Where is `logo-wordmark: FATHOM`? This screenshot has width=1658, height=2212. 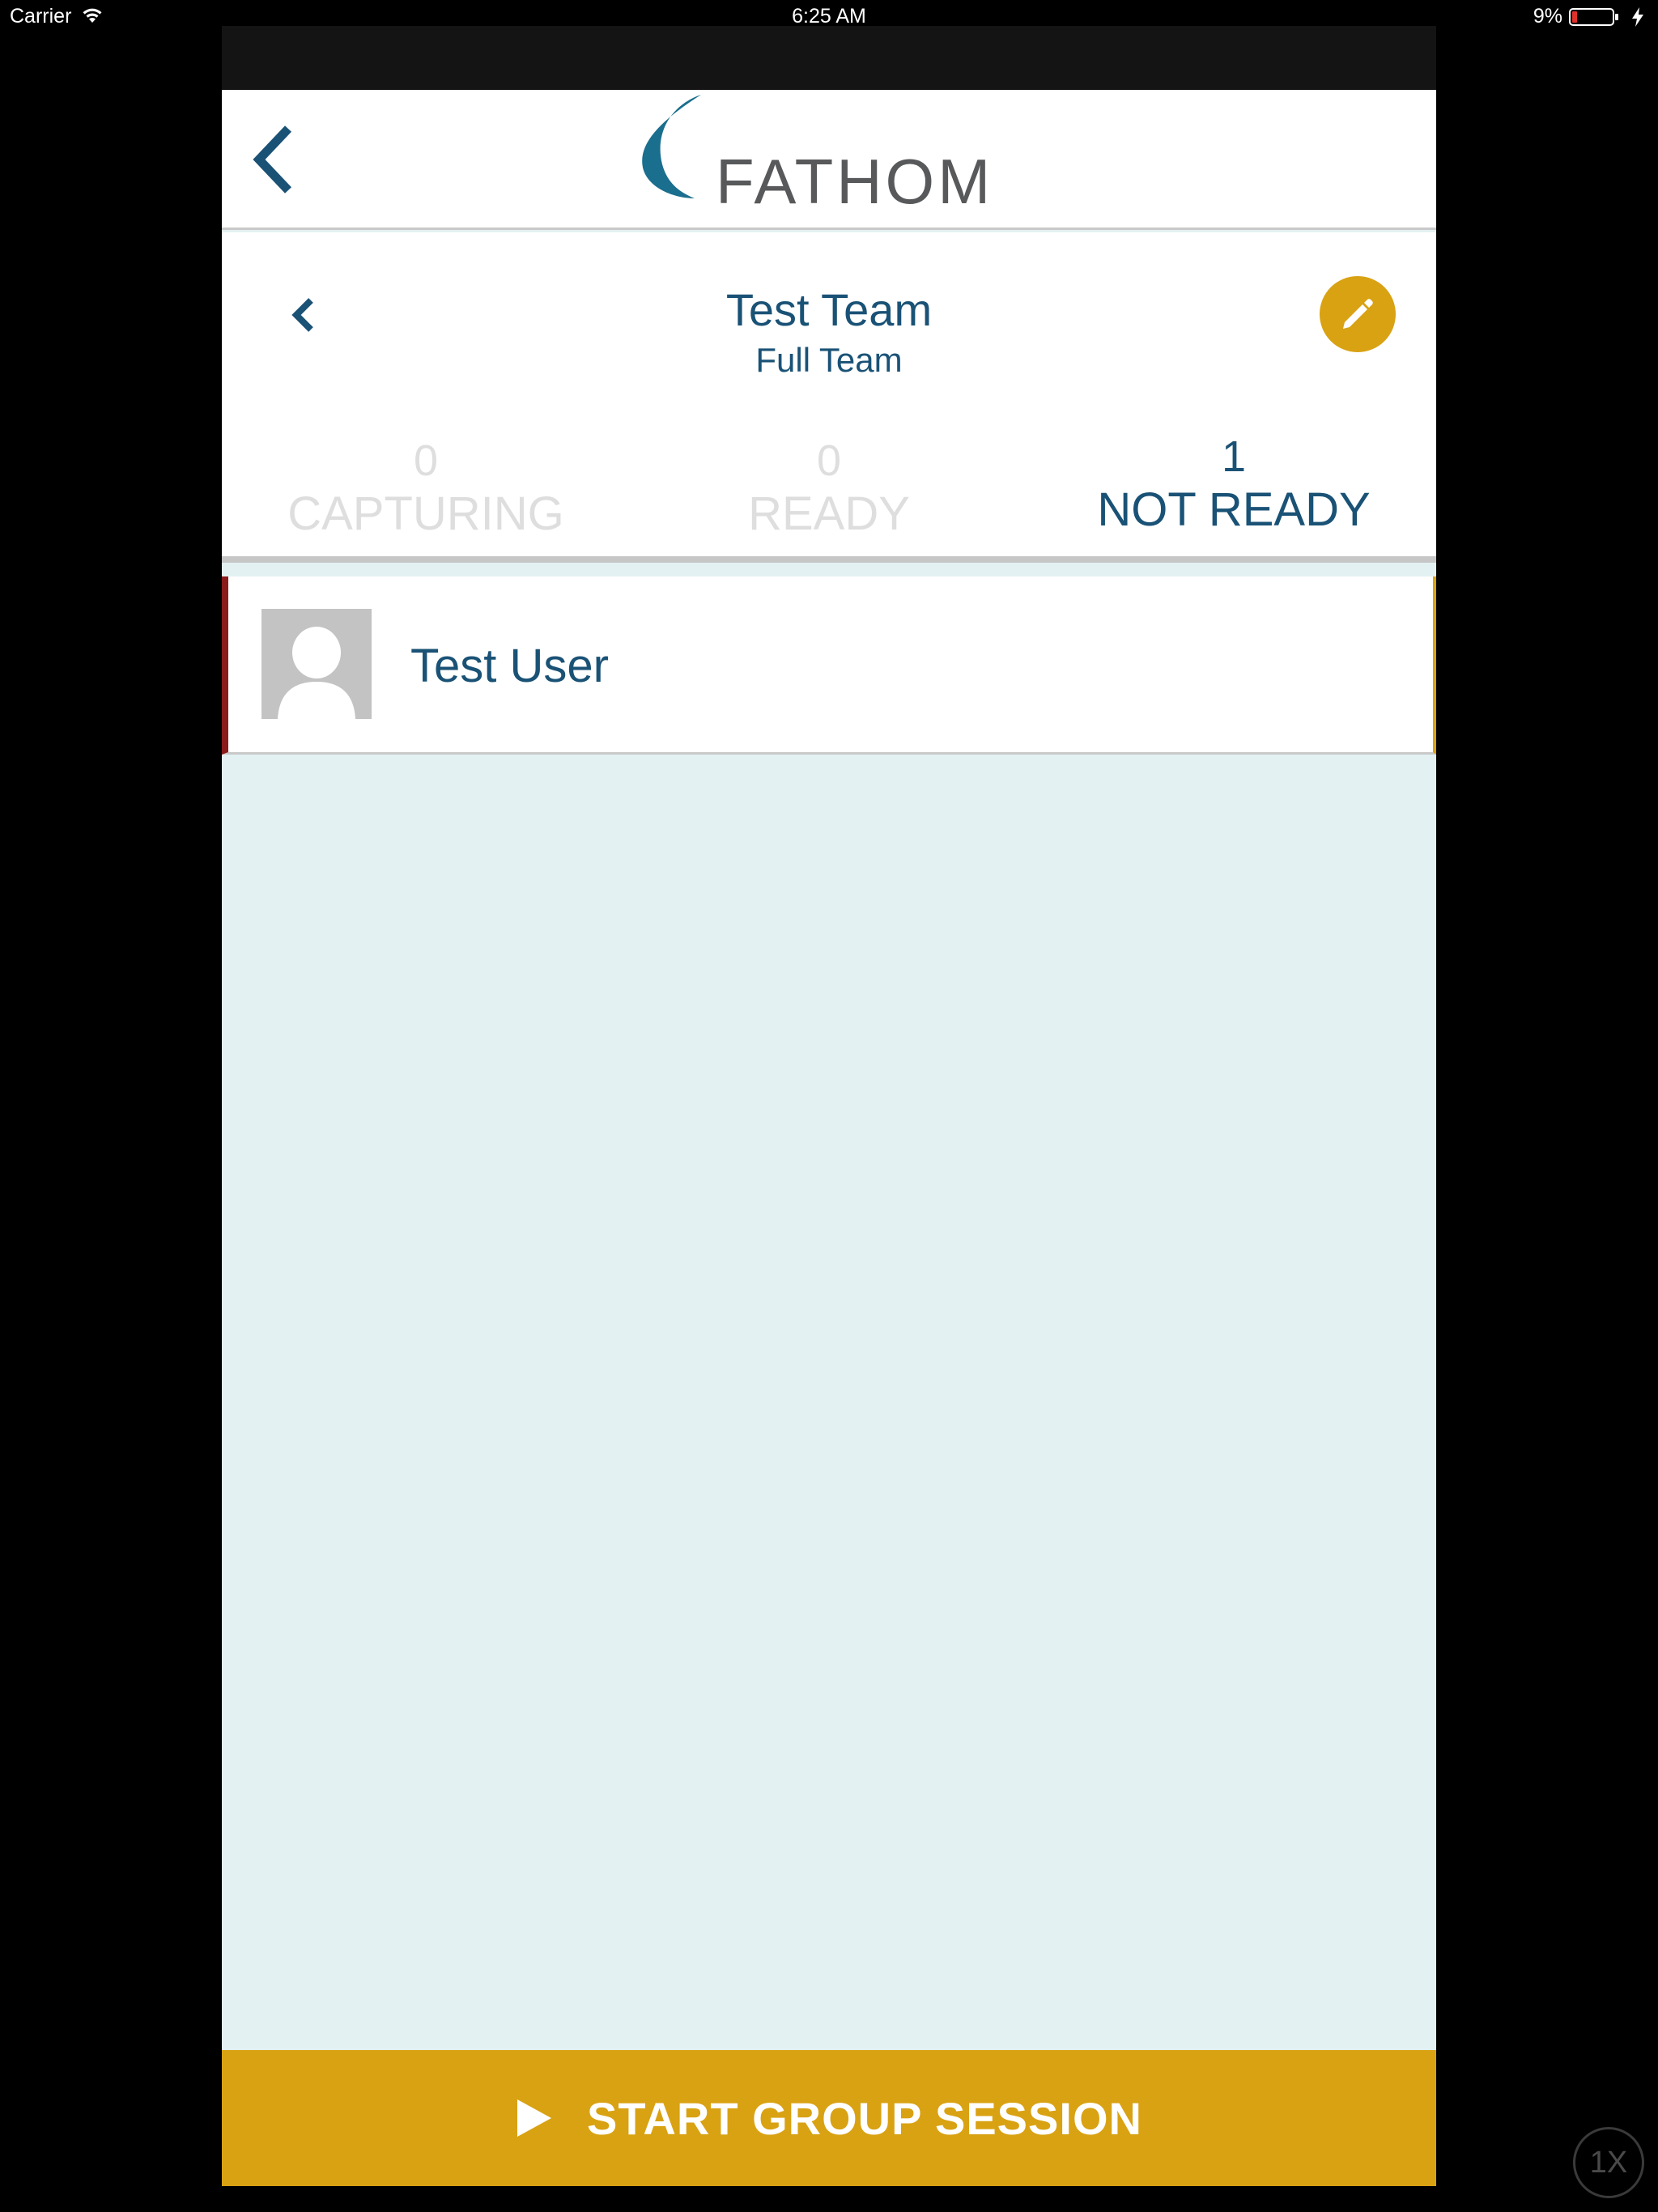
logo-wordmark: FATHOM is located at coordinates (855, 182).